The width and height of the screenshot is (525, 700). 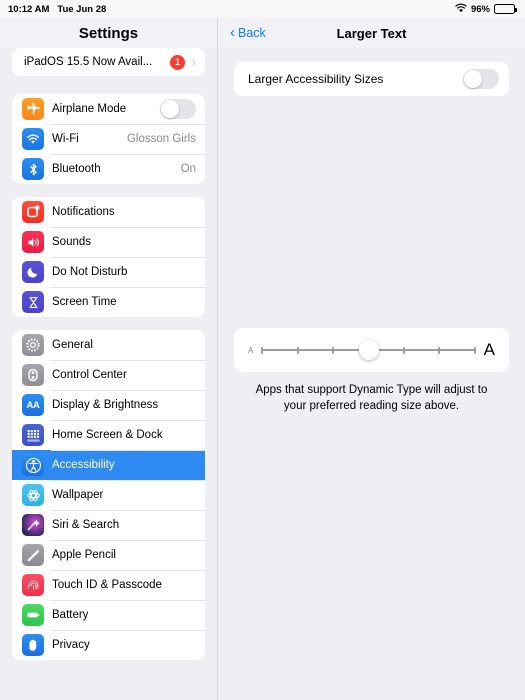 I want to click on status-bar-left: 10:12 AM Tue Jun 28, so click(x=57, y=9).